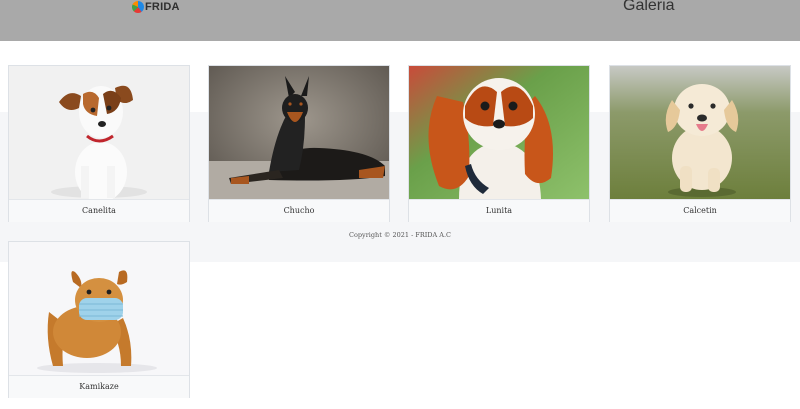  Describe the element at coordinates (299, 132) in the screenshot. I see `dog-photo-doberman` at that location.